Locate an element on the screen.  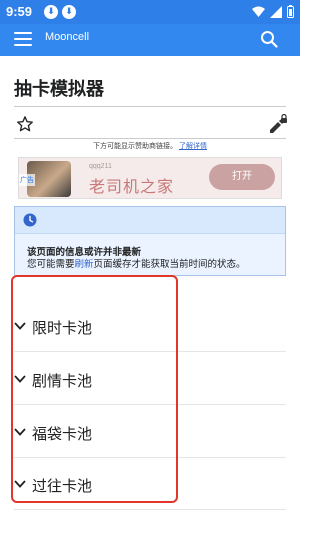
outdated-notice: 该页面的信息或许并非最新 您可能需要刷新页面缓存才能获取当前时间的状态。 is located at coordinates (150, 241).